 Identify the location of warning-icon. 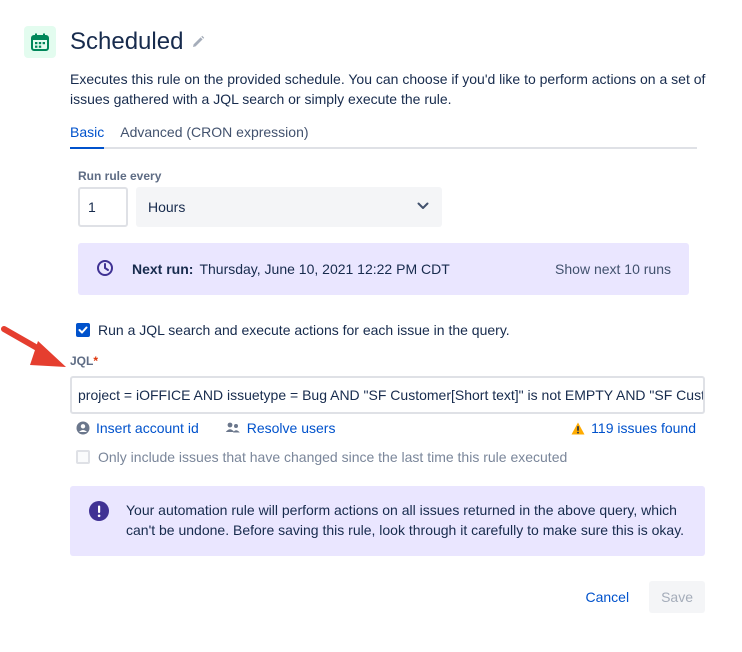
(578, 428).